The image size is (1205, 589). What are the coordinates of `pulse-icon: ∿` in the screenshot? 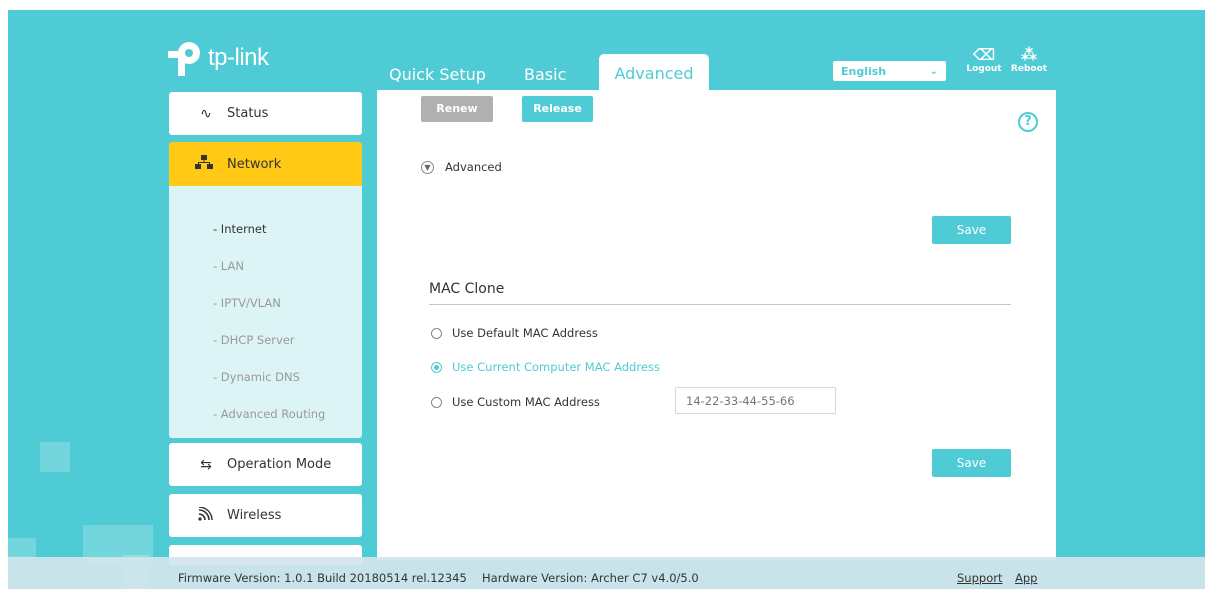 It's located at (206, 113).